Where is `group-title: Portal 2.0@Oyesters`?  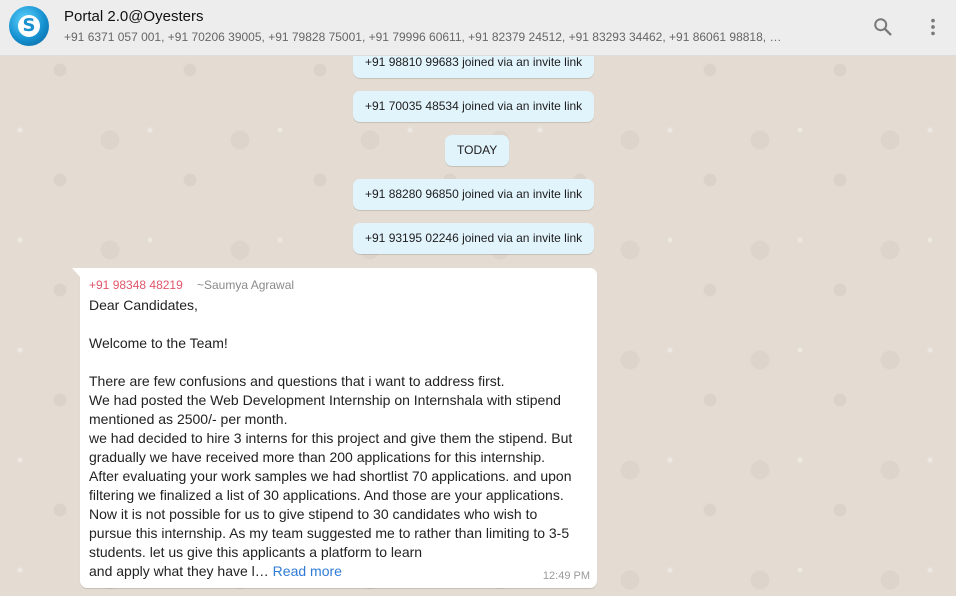 group-title: Portal 2.0@Oyesters is located at coordinates (133, 16).